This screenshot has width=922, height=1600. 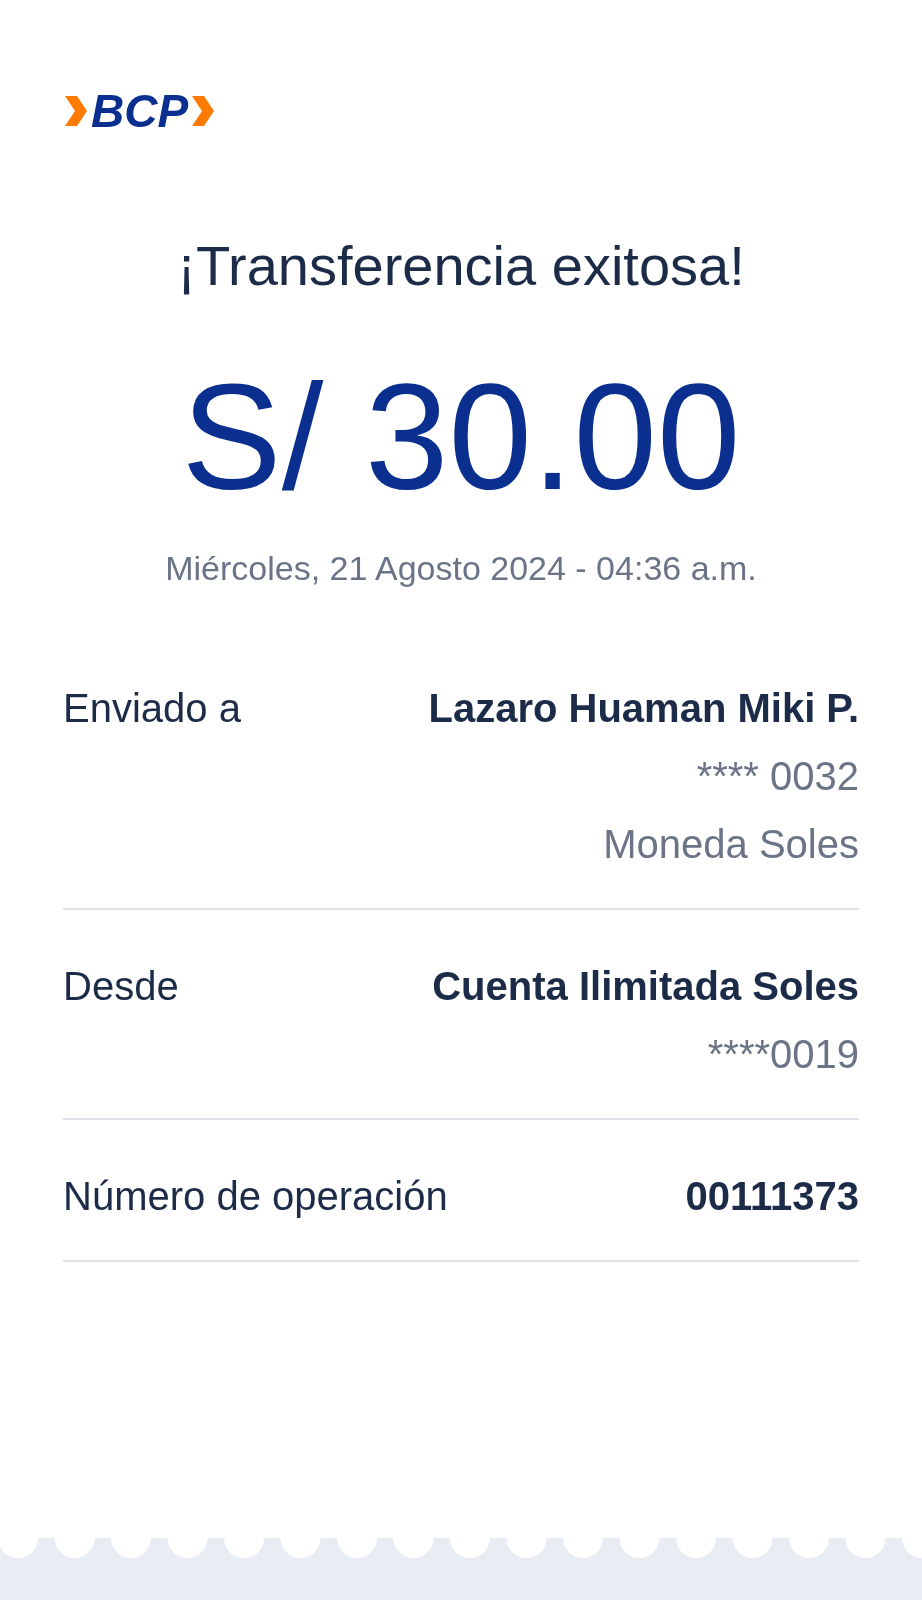 I want to click on detail-value: ****0019, so click(x=783, y=1054).